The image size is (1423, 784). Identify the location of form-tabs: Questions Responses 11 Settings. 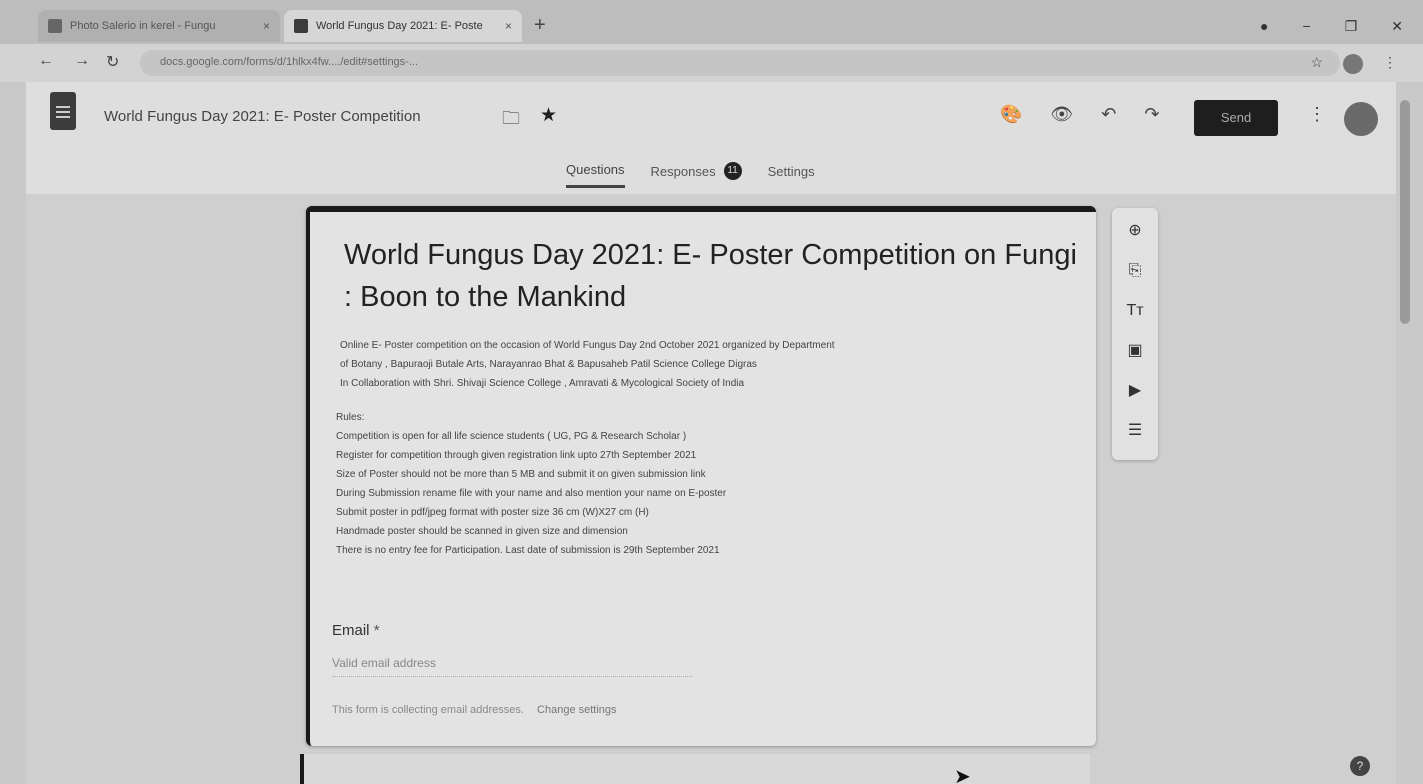
(690, 175).